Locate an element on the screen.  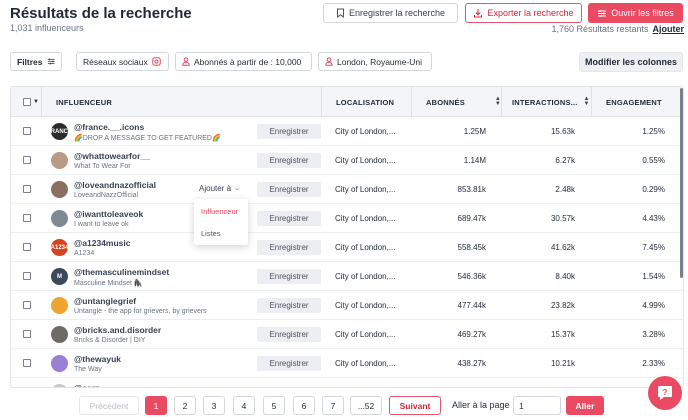
influencer-name: A1234 is located at coordinates (84, 253).